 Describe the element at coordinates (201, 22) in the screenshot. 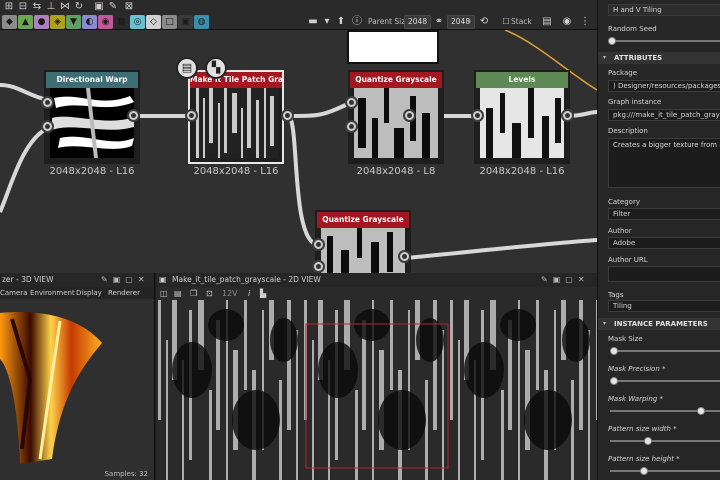

I see `node-filter-swatch-icon: ◍` at that location.